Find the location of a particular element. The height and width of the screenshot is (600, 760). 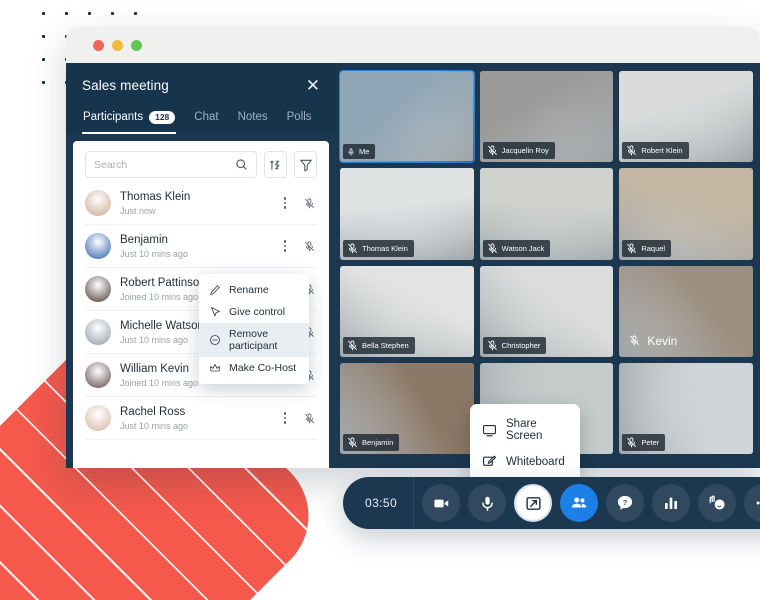

participant-meta: Rachel Ross Just 10 mins ago is located at coordinates (194, 417).